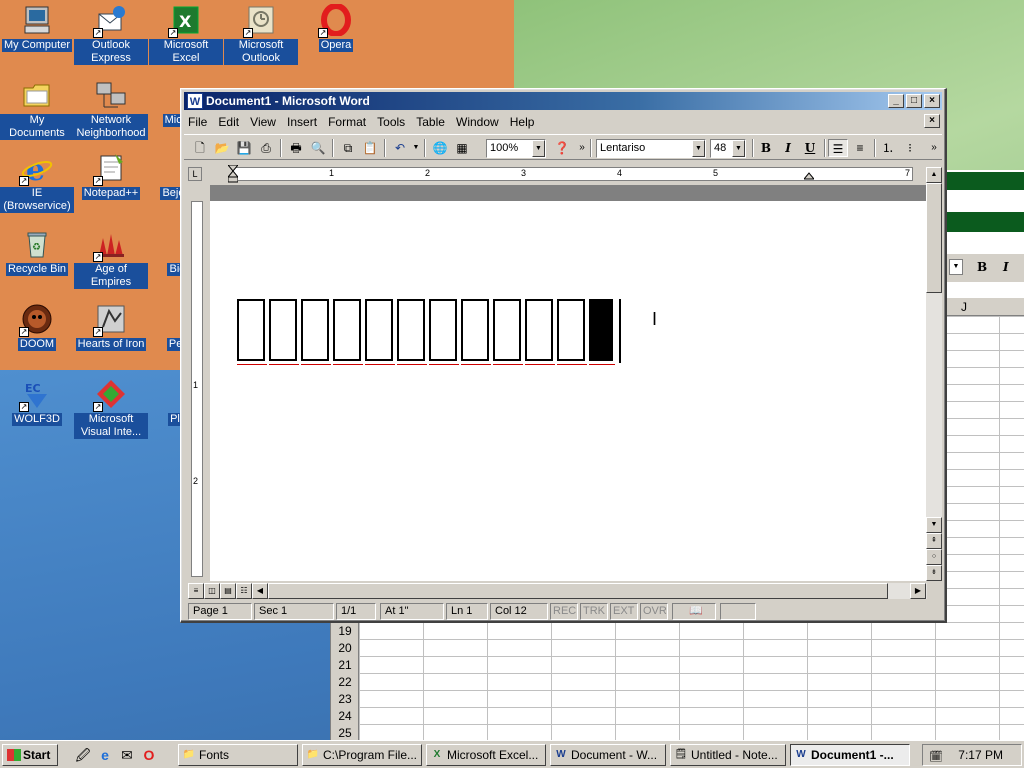 Image resolution: width=1024 pixels, height=768 pixels. What do you see at coordinates (918, 591) in the screenshot?
I see `scroll-right-button: ▶` at bounding box center [918, 591].